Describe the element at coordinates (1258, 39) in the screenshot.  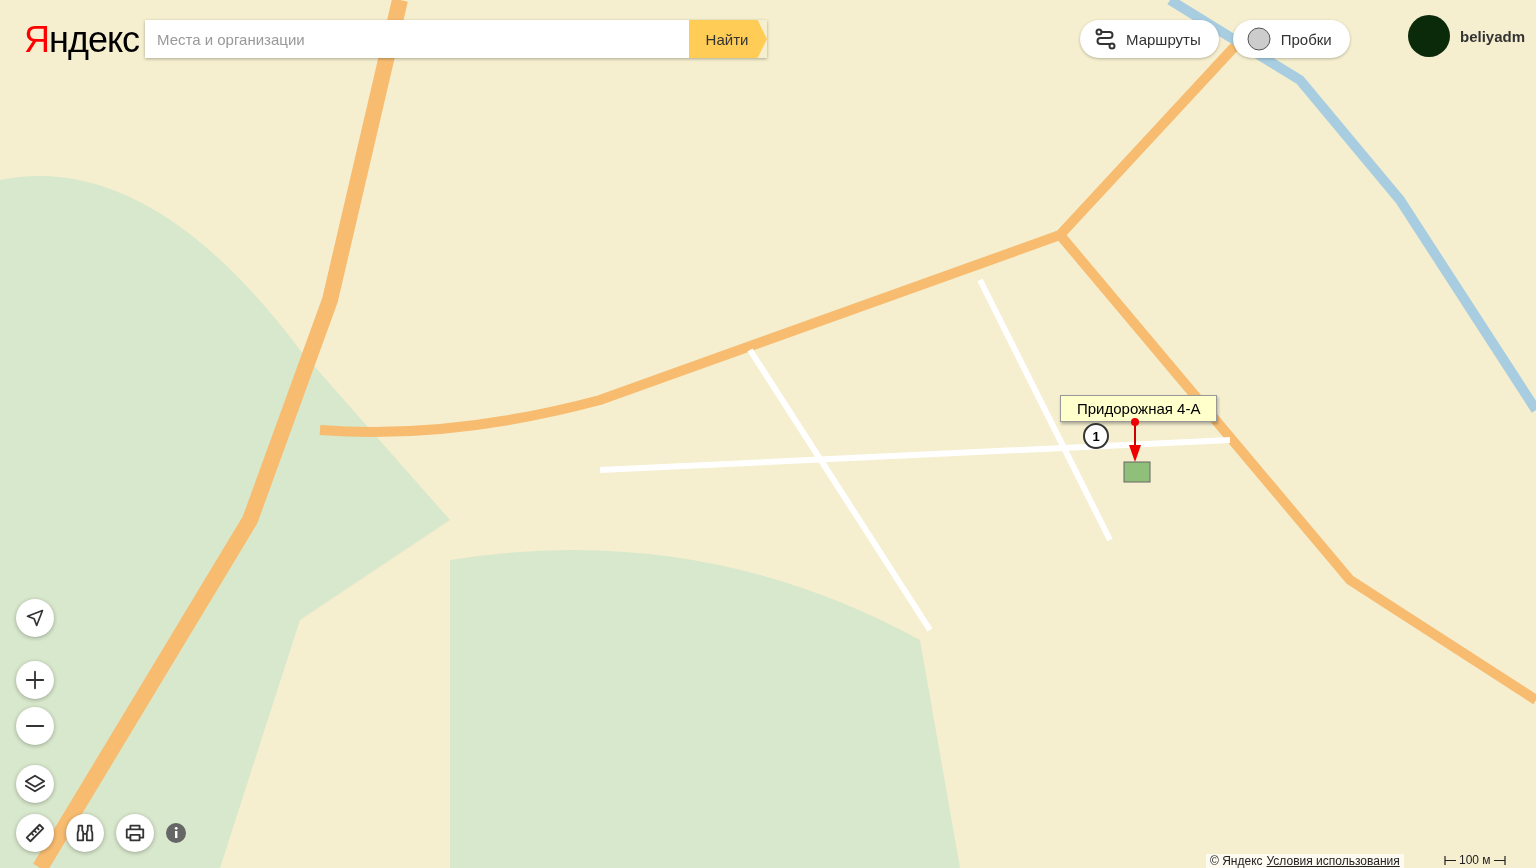
I see `traffic-icon` at that location.